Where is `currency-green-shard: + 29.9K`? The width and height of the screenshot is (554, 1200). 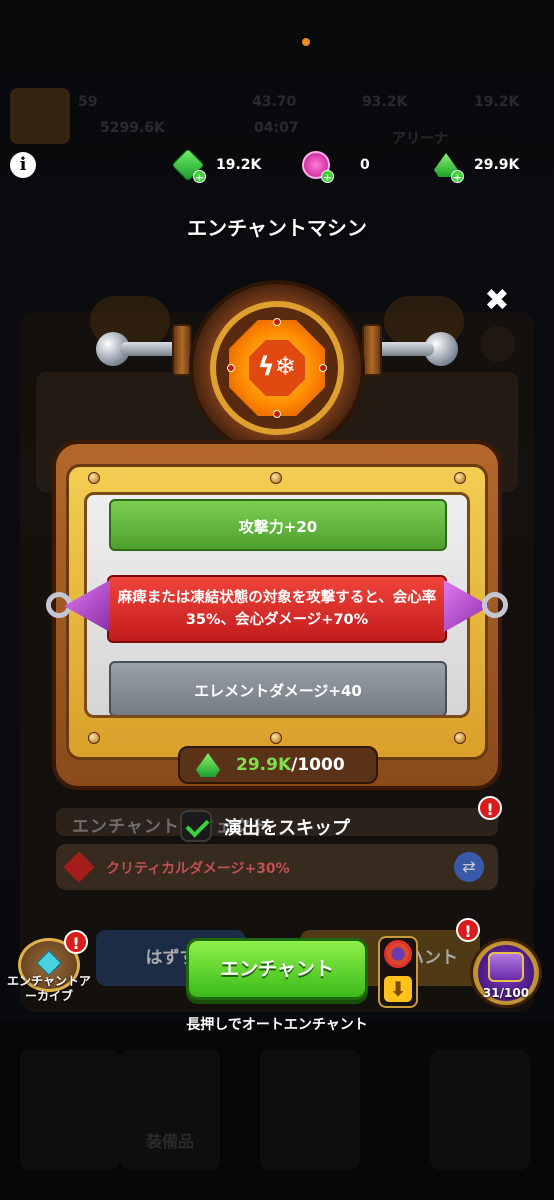 currency-green-shard: + 29.9K is located at coordinates (476, 167).